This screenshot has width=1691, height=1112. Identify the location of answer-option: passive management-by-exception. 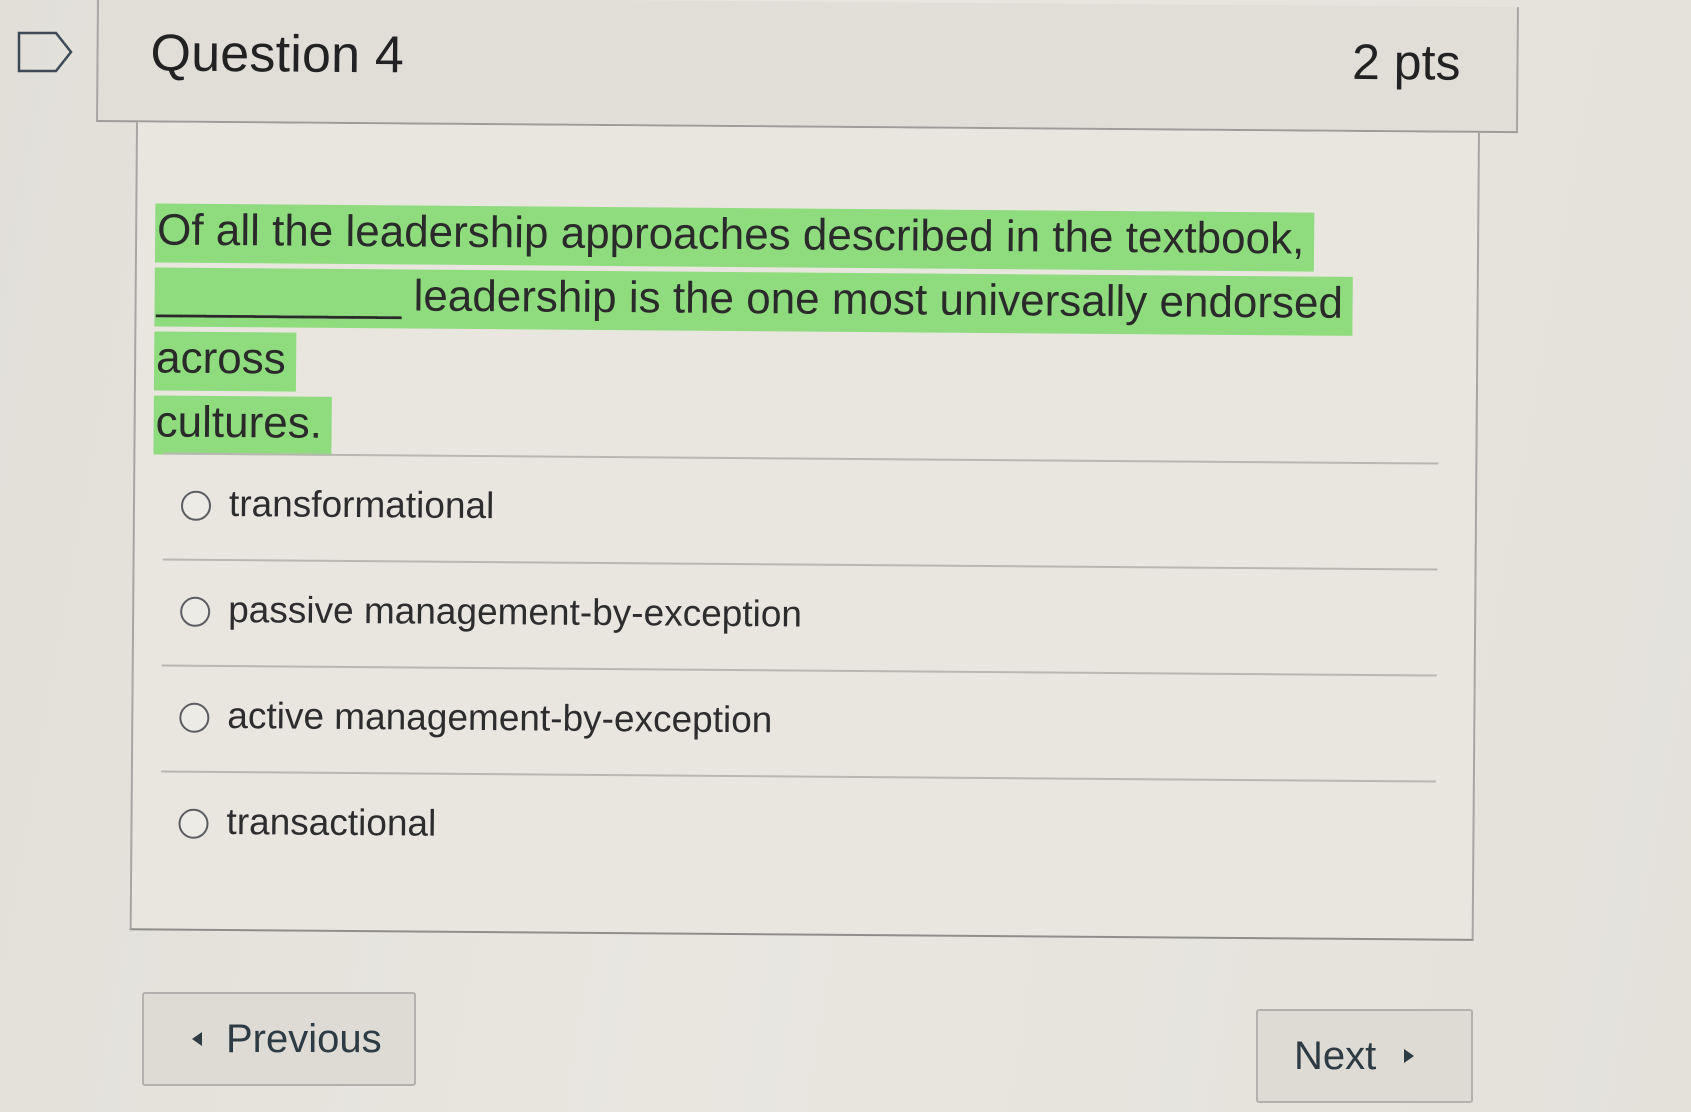
(799, 616).